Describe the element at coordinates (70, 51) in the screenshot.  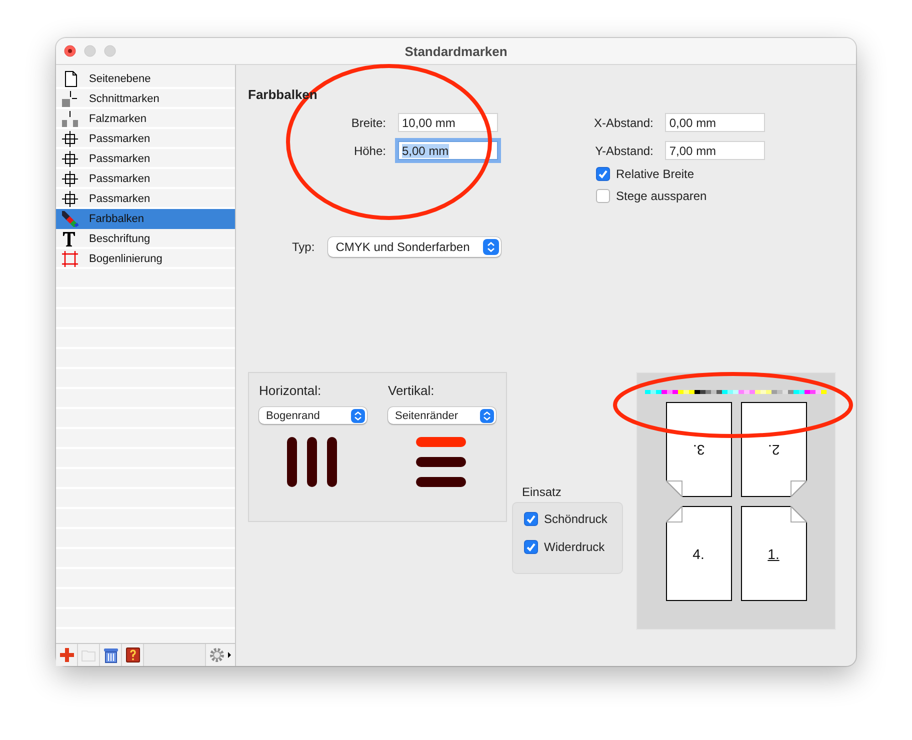
I see `close-button` at that location.